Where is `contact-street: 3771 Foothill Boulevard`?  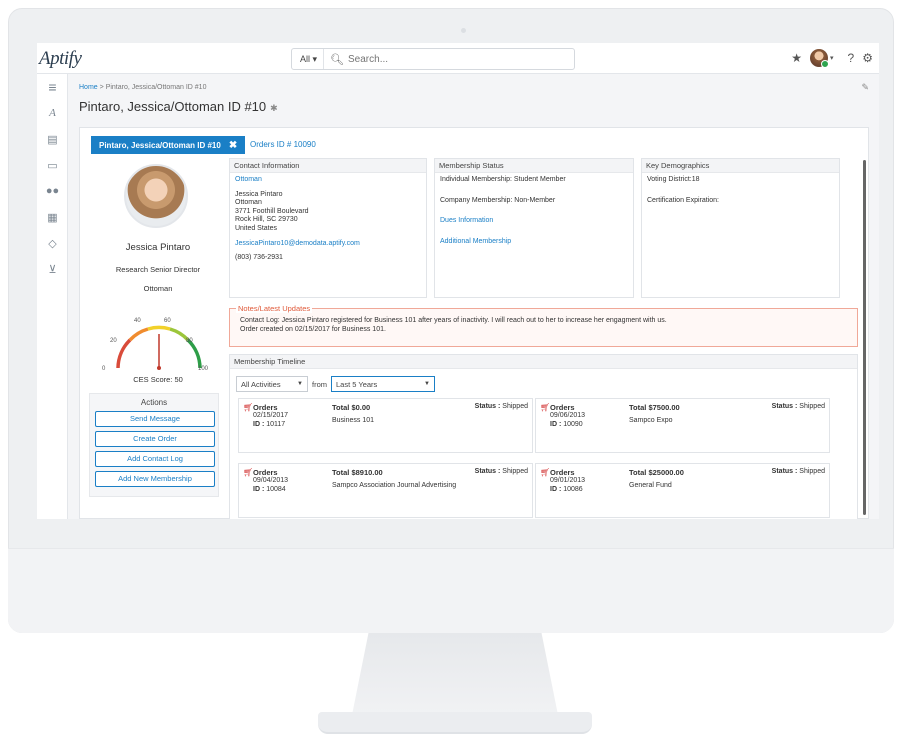
contact-street: 3771 Foothill Boulevard is located at coordinates (272, 211).